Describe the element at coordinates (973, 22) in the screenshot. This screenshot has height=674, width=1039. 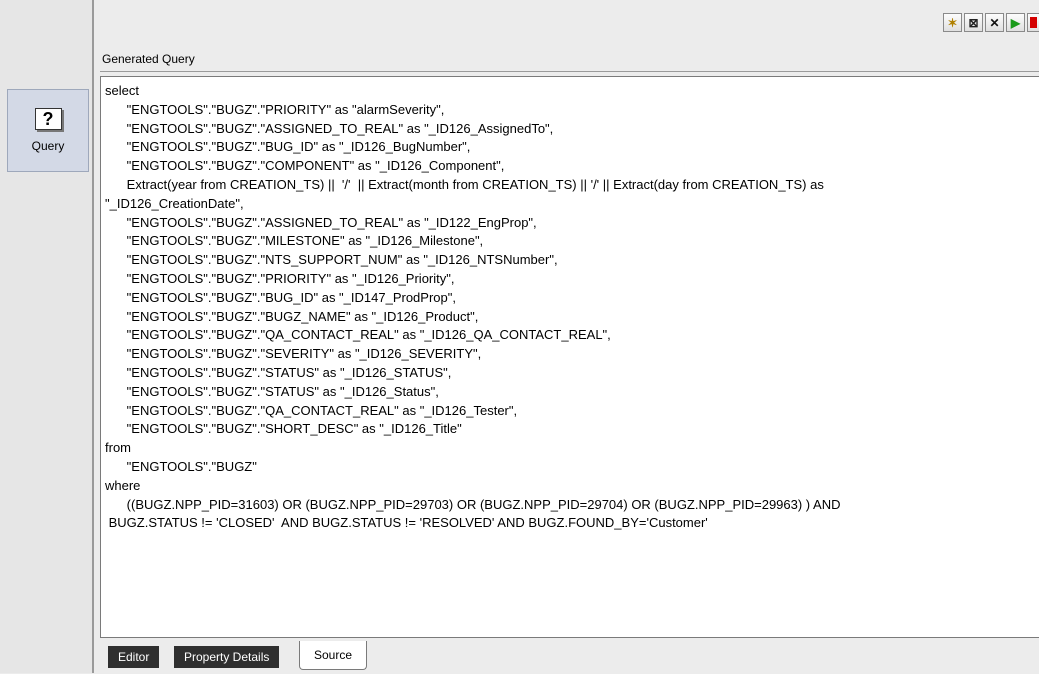
I see `close-panel-icon: ⊠` at that location.